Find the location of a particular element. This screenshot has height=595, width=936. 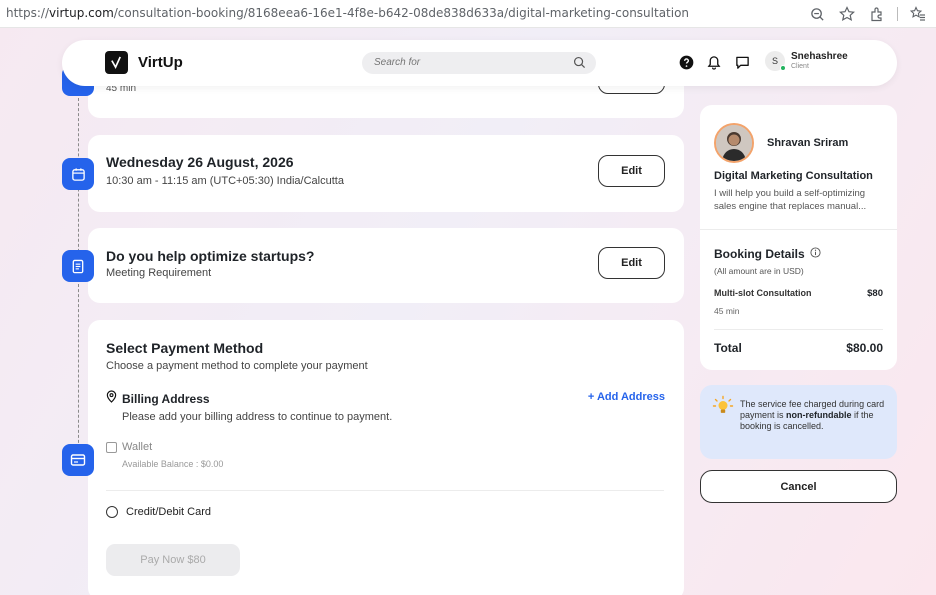

toolbar-separator is located at coordinates (897, 14).